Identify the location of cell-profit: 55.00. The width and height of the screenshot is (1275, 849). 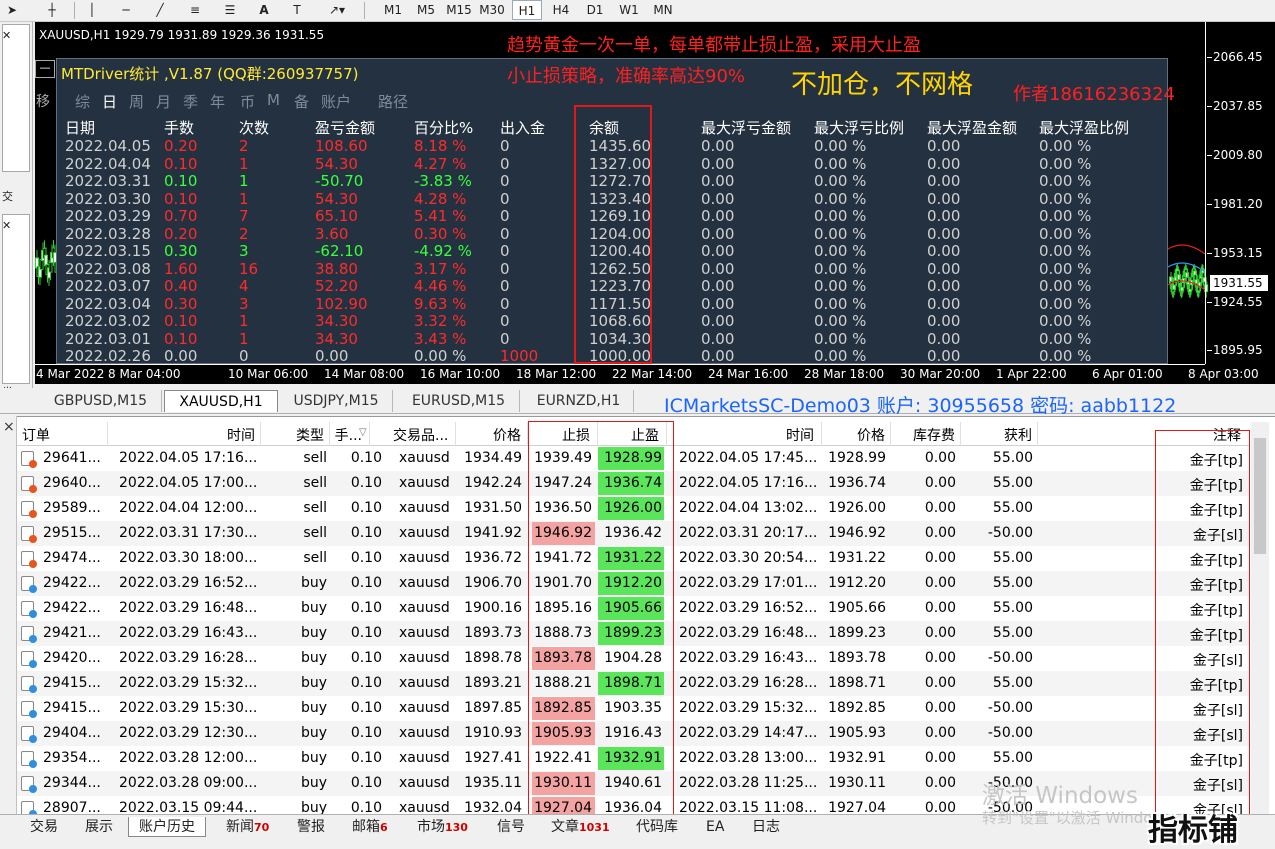
(1012, 683).